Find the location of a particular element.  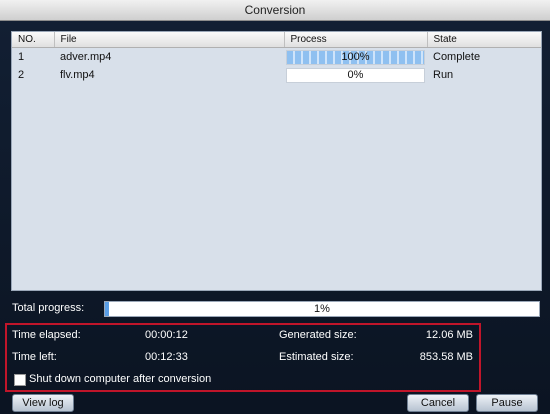

total-progress-label: Total progress: is located at coordinates (48, 308).